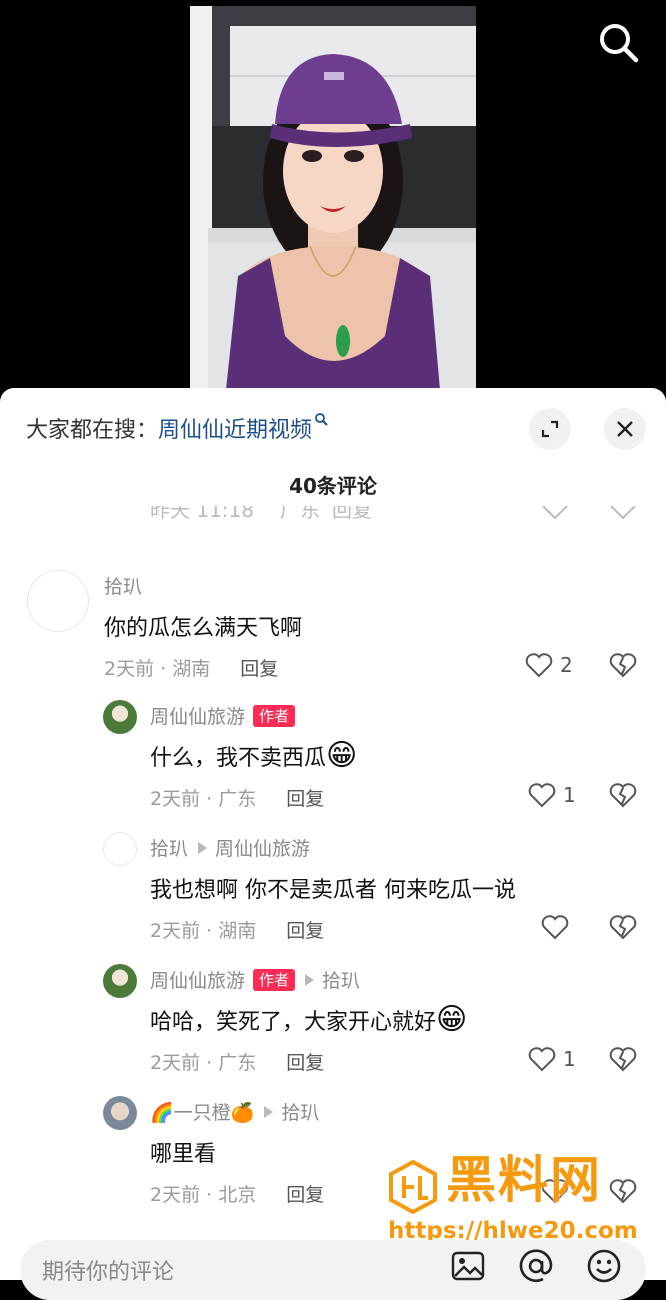  Describe the element at coordinates (202, 1113) in the screenshot. I see `reply-user-name: 🌈一只橙🍊` at that location.